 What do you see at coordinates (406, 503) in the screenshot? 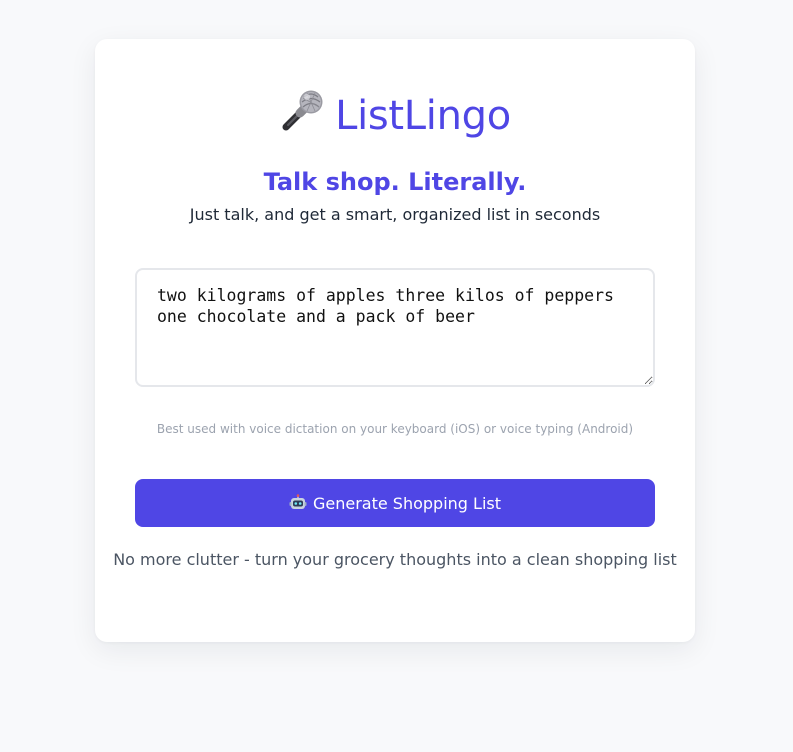
I see `generate-button-label: Generate Shopping List` at bounding box center [406, 503].